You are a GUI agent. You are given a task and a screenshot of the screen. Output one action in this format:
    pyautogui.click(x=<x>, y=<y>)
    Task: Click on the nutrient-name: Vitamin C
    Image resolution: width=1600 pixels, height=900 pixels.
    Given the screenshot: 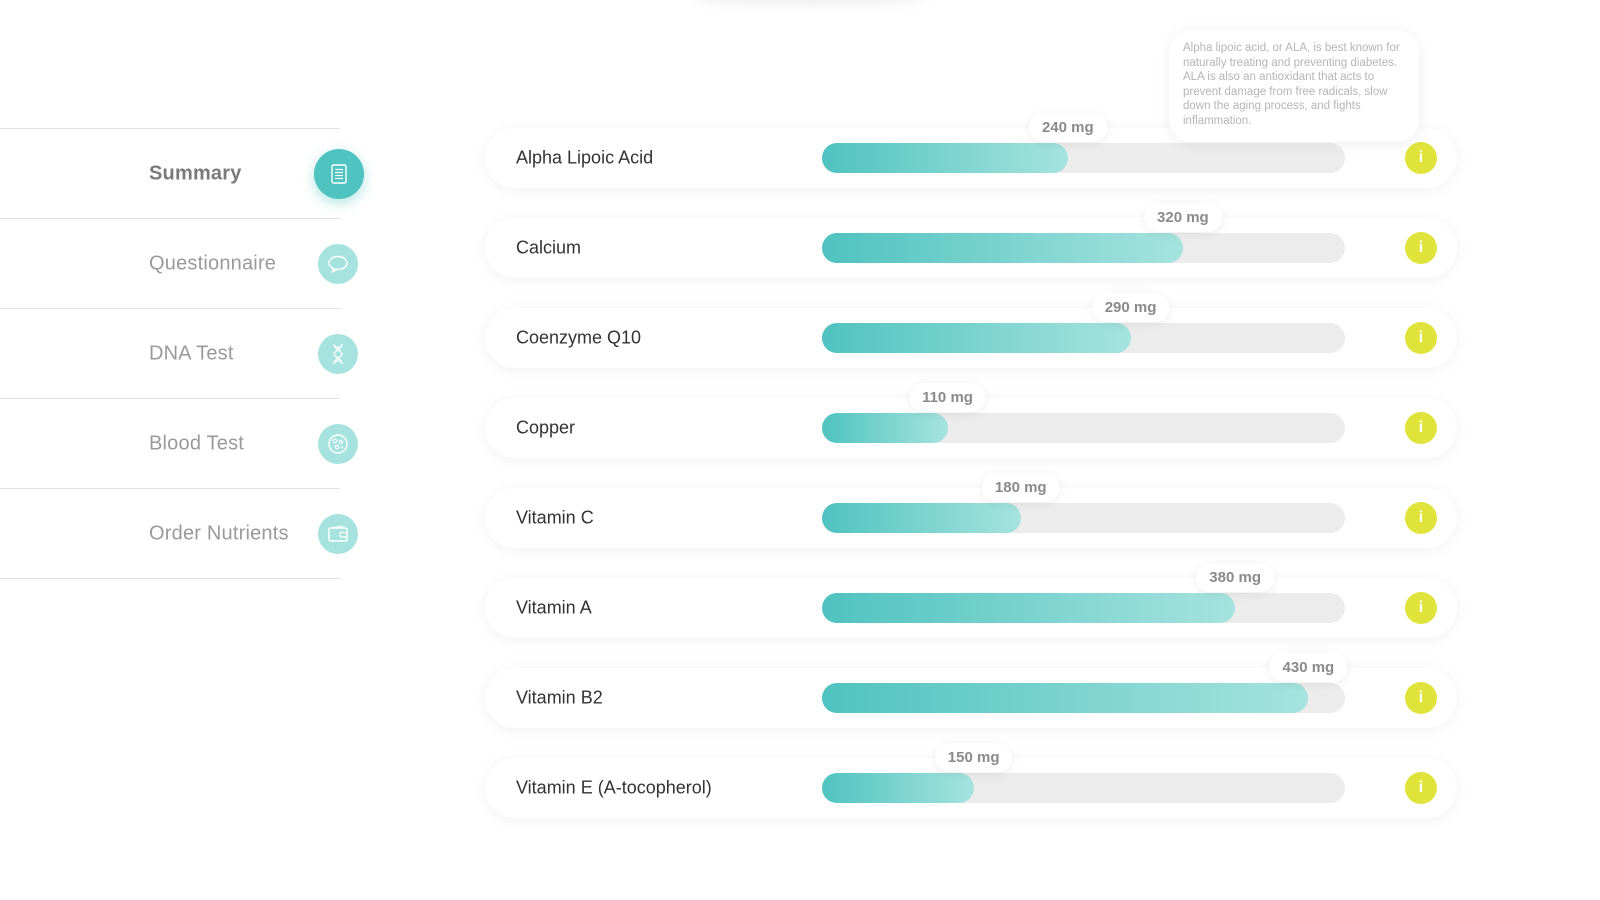 What is the action you would take?
    pyautogui.click(x=555, y=517)
    